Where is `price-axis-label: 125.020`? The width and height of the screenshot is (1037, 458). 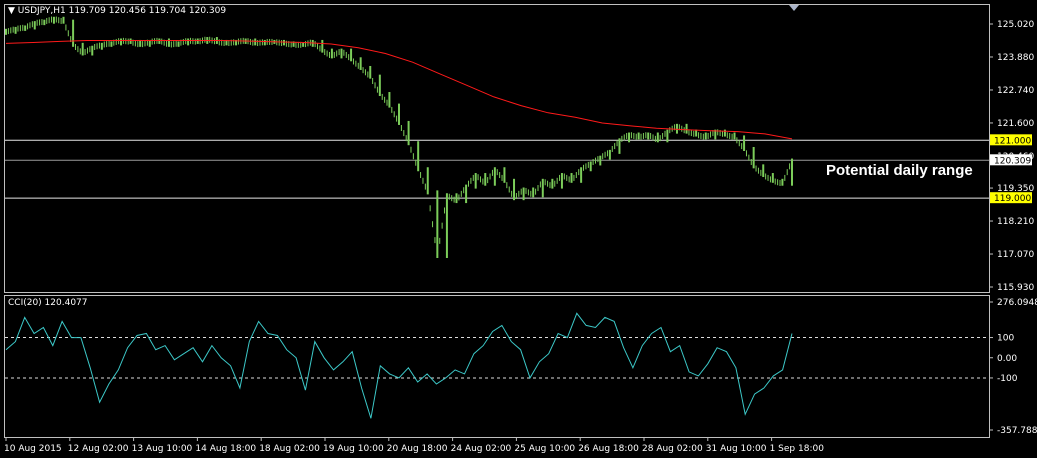 price-axis-label: 125.020 is located at coordinates (1015, 25).